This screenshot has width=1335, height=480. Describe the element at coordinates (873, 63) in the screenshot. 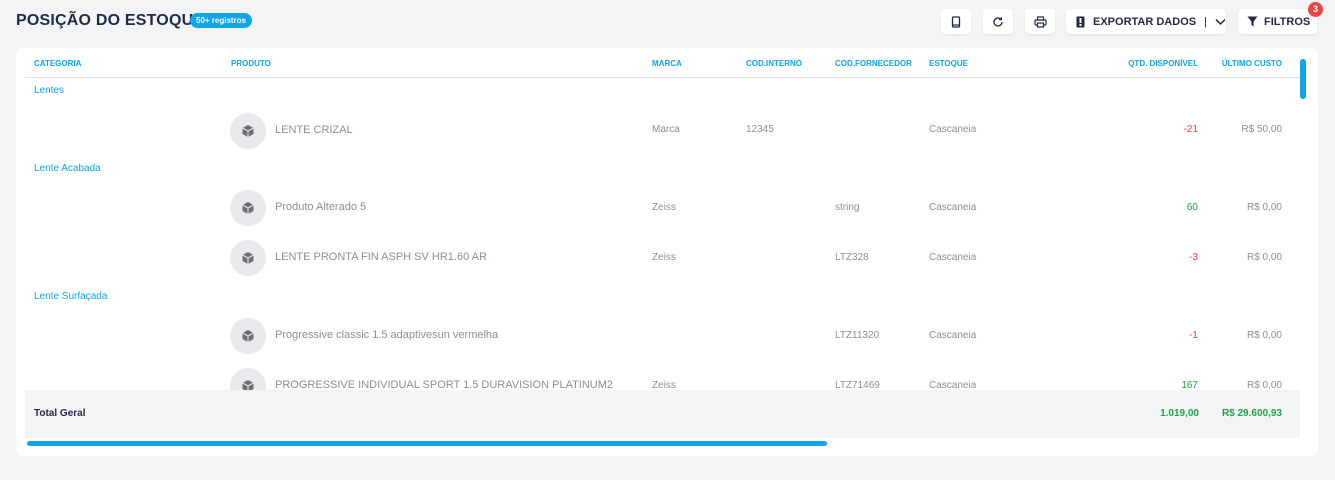

I see `column-header-cod-fornecedor: COD.FORNECEDOR` at that location.